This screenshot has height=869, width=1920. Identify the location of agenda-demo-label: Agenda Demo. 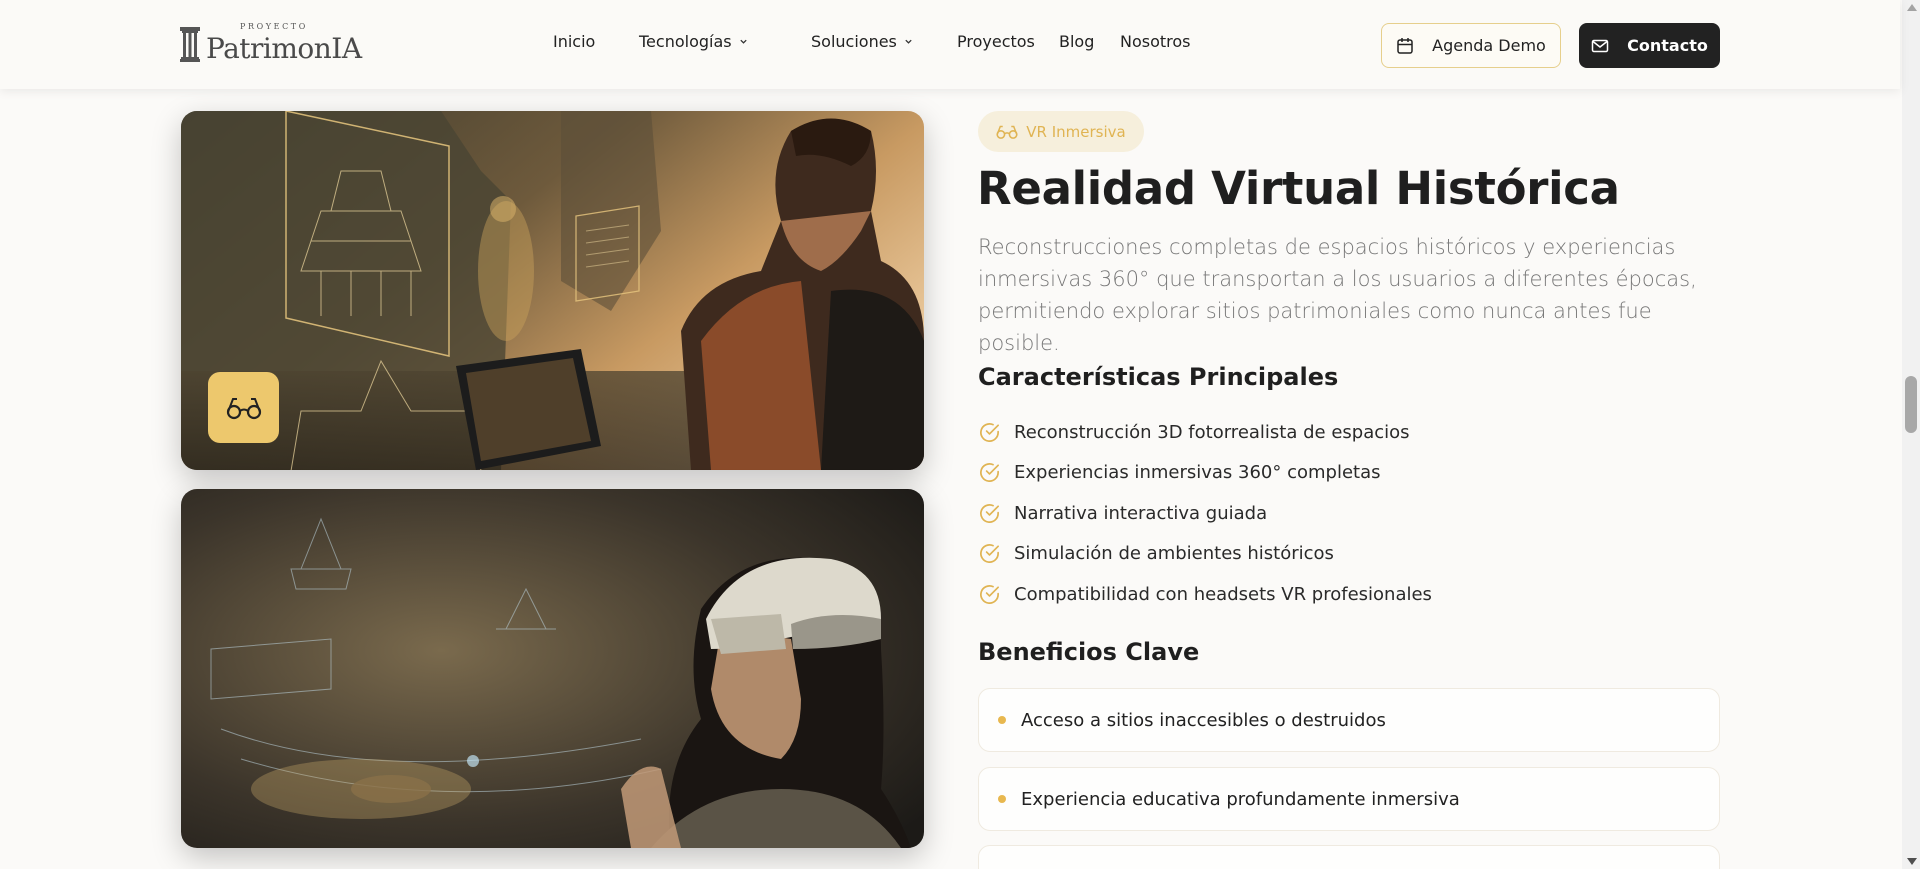
(1489, 45).